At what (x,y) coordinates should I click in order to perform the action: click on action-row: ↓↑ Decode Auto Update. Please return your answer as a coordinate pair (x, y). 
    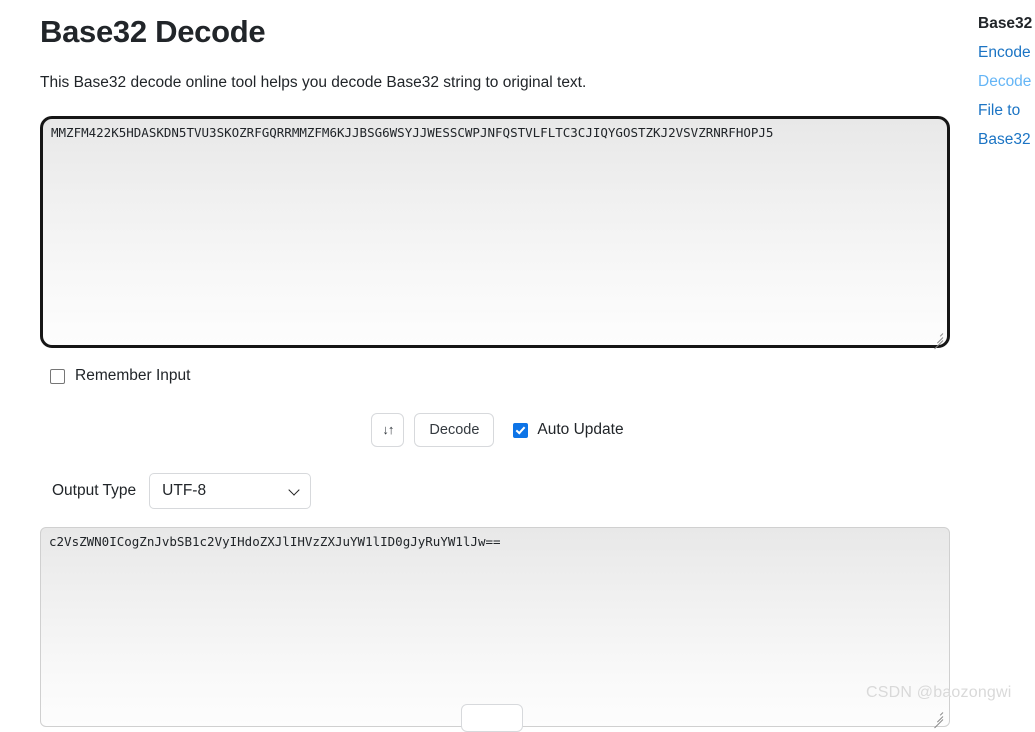
    Looking at the image, I should click on (497, 430).